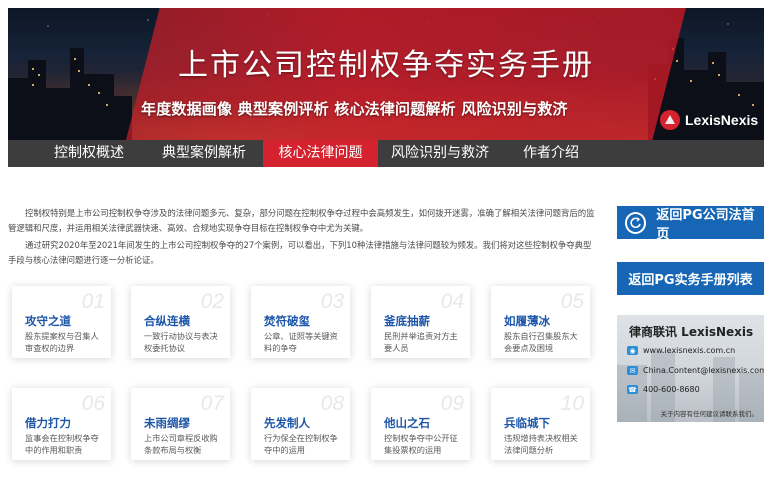  I want to click on nav-item-cases: 典型案例解析, so click(204, 153).